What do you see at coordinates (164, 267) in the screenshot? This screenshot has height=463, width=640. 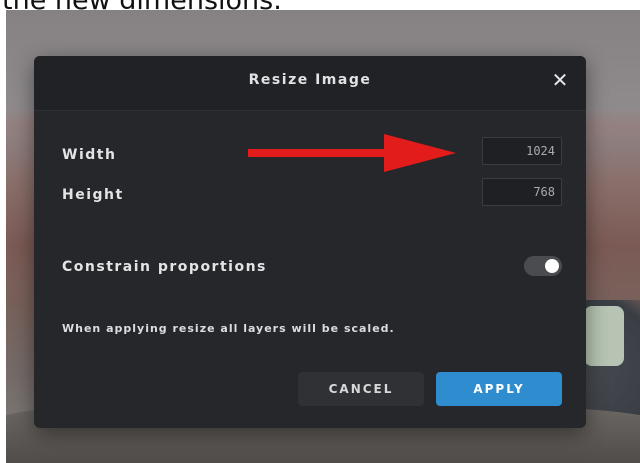 I see `constrain-proportions-label: Constrain proportions` at bounding box center [164, 267].